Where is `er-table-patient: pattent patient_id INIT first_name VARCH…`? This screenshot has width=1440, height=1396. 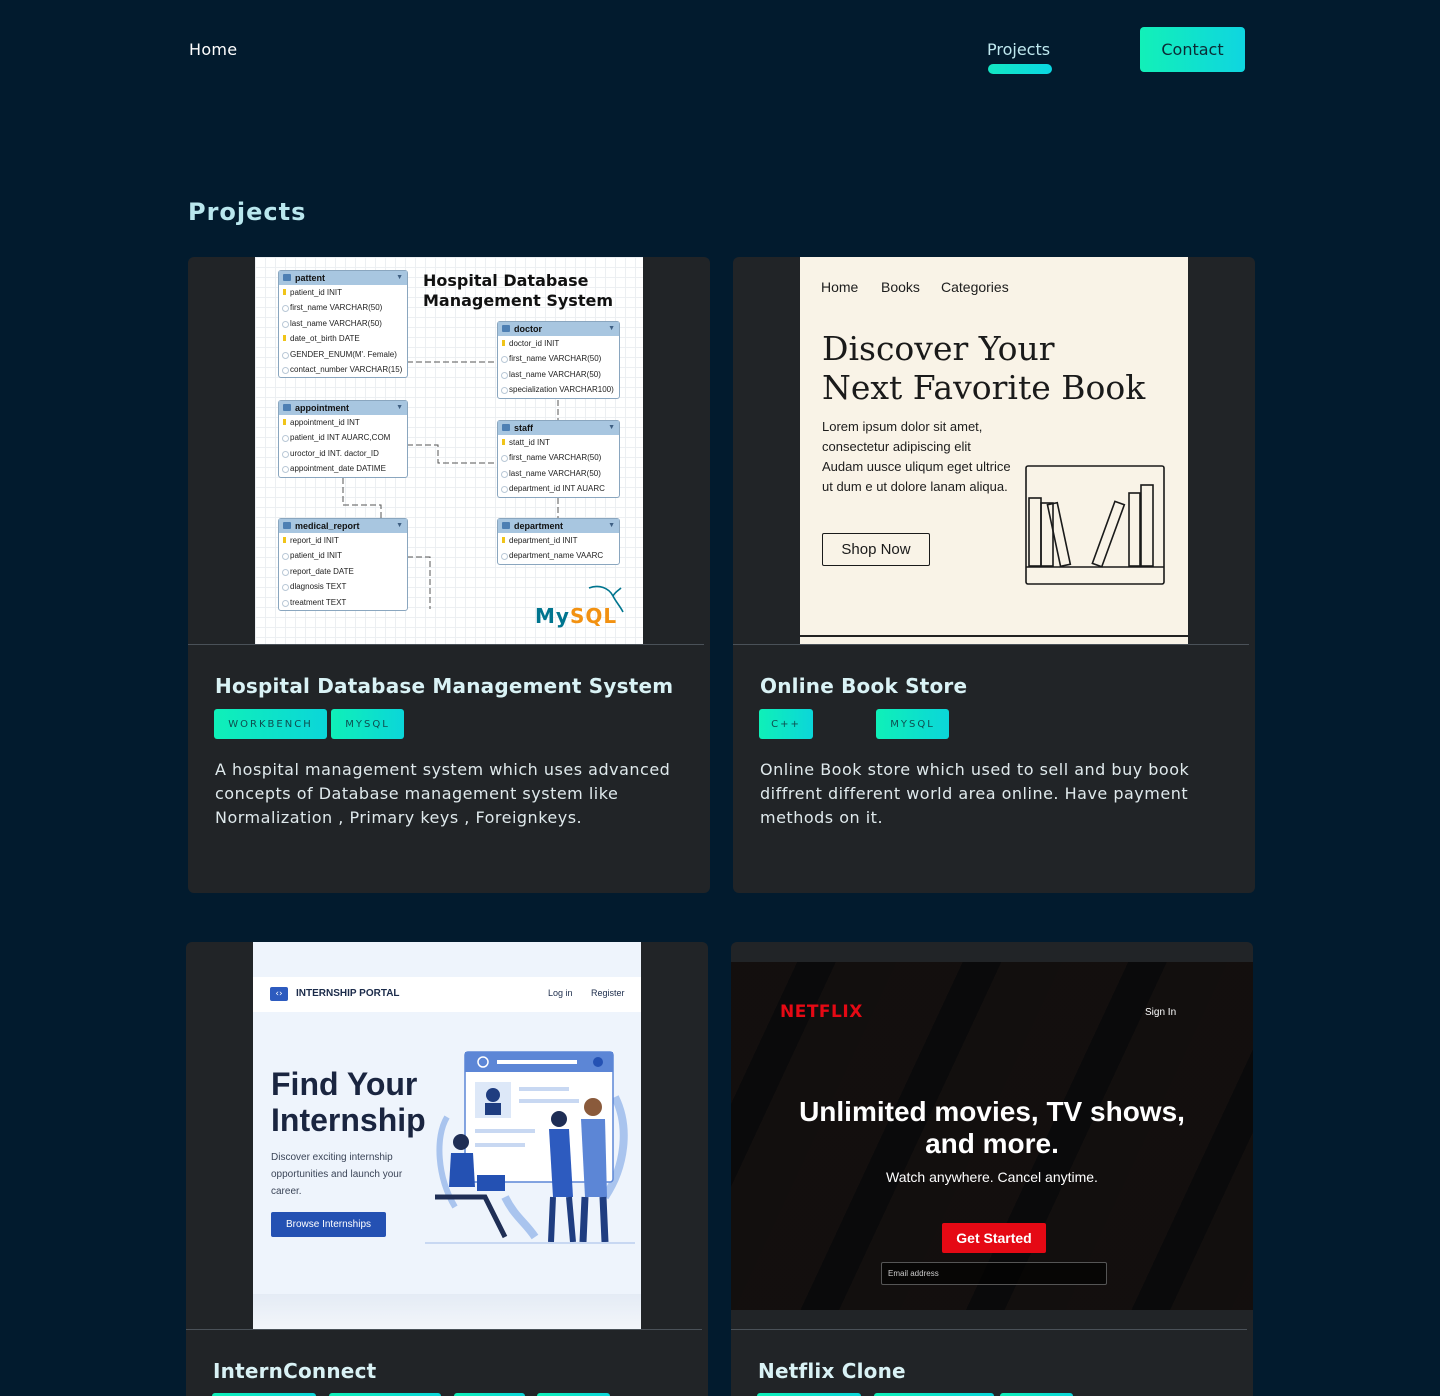
er-table-patient: pattent patient_id INIT first_name VARCH… is located at coordinates (343, 324).